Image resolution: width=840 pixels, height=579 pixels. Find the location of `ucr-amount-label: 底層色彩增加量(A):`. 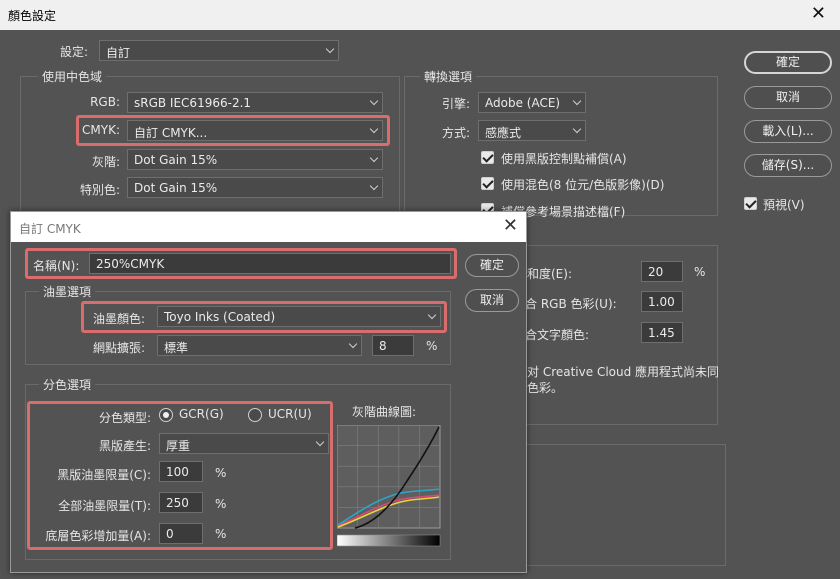

ucr-amount-label: 底層色彩增加量(A): is located at coordinates (98, 536).